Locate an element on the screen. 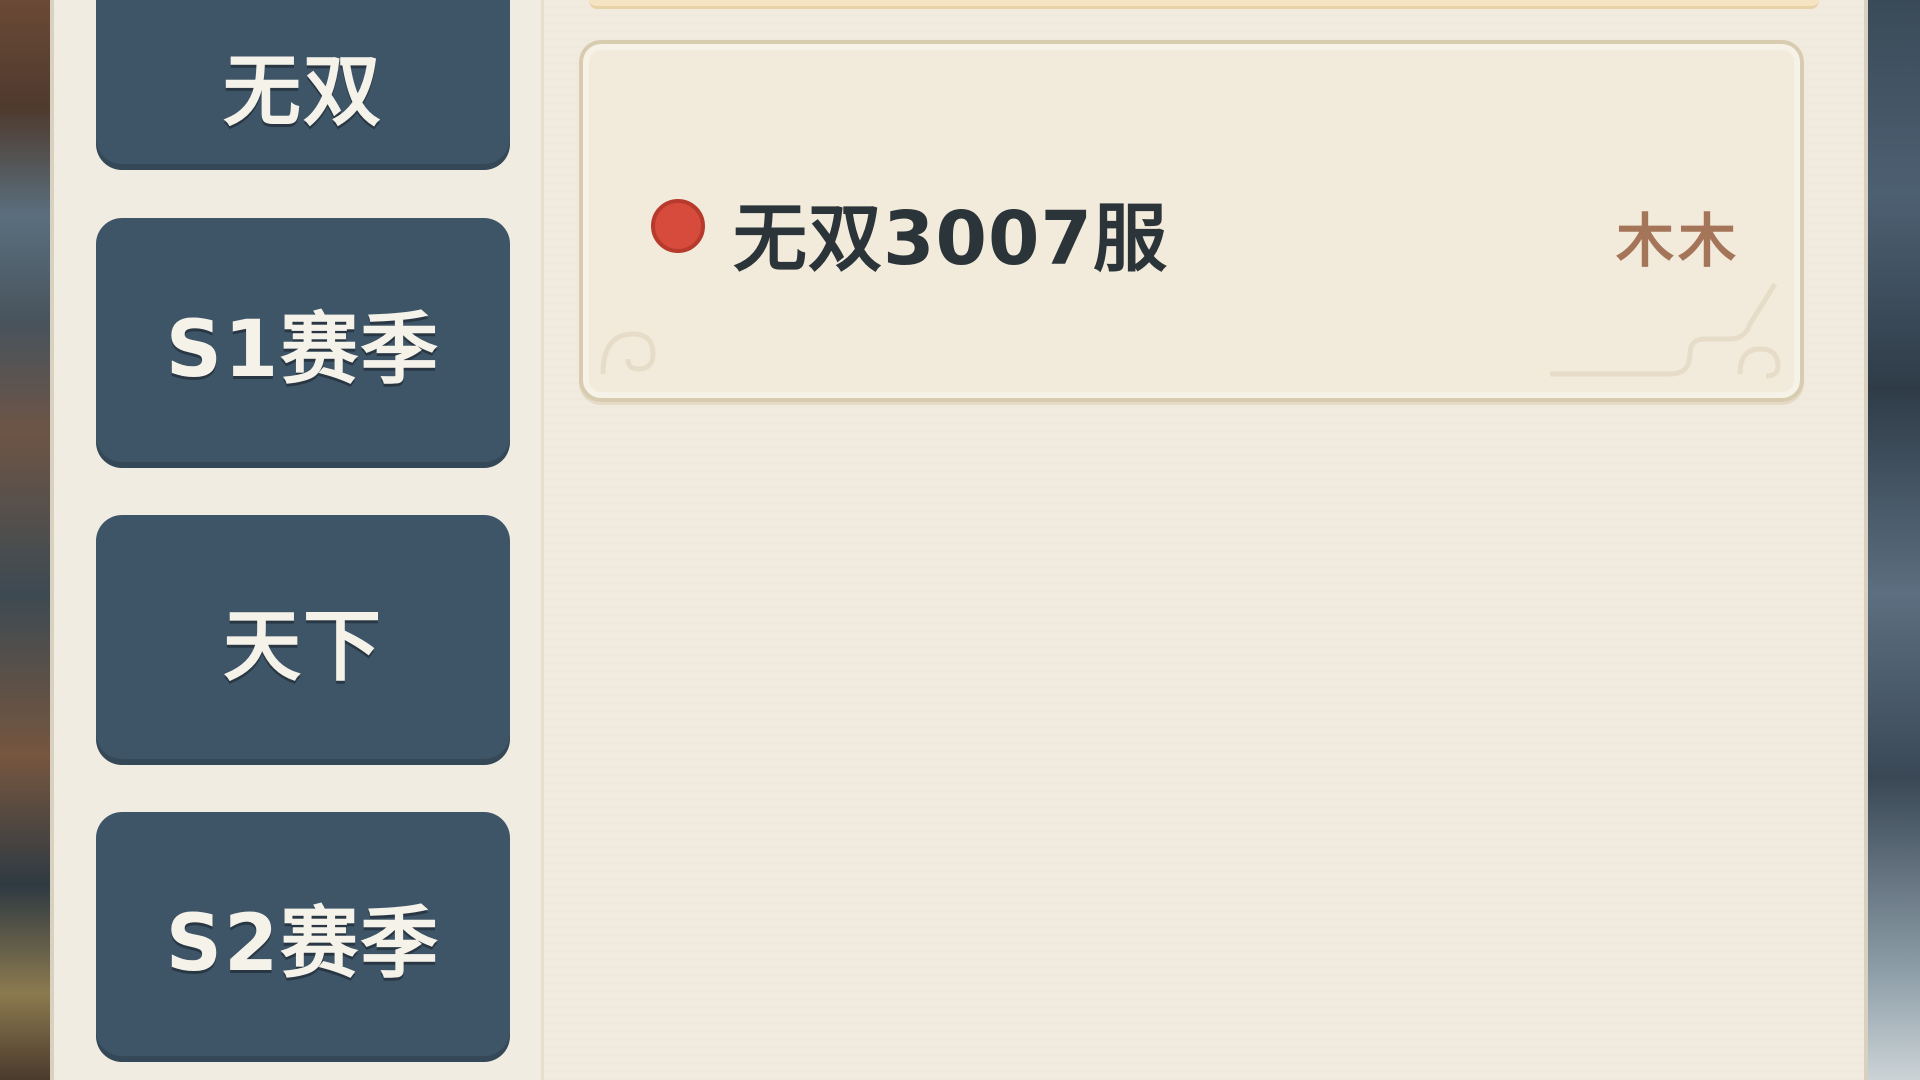 The width and height of the screenshot is (1920, 1080). tab-label: 无双 is located at coordinates (302, 92).